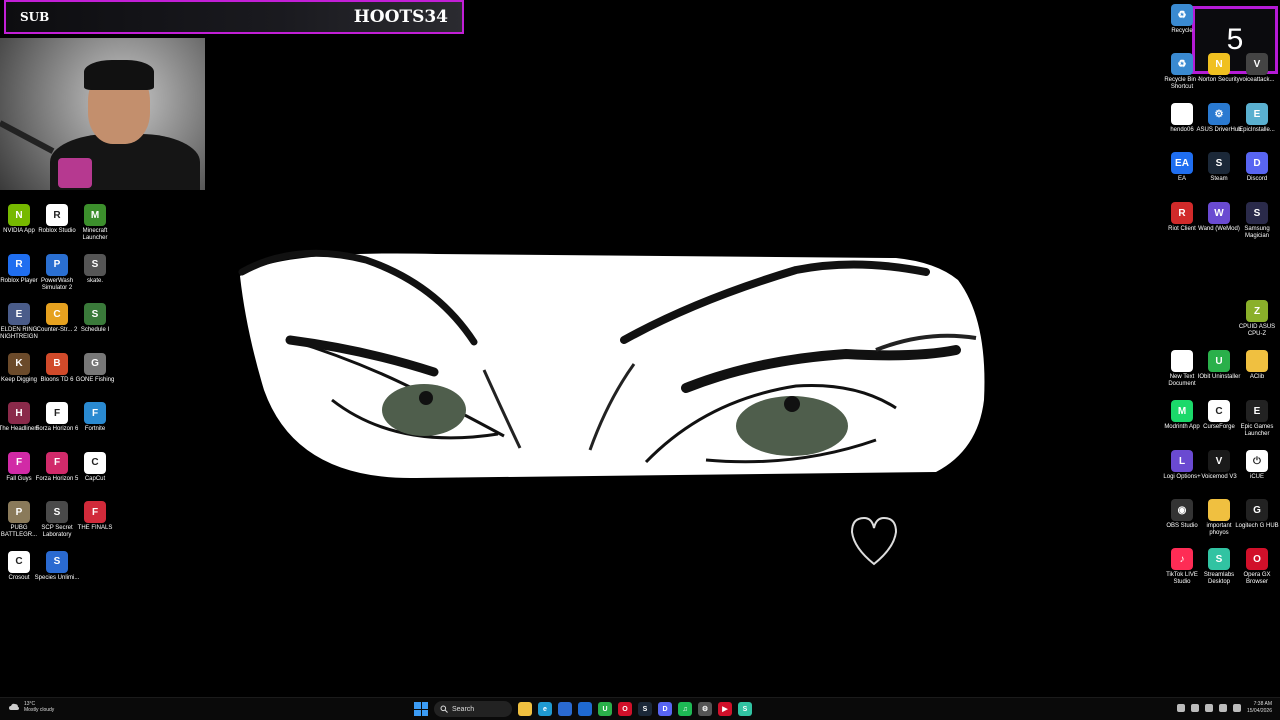  What do you see at coordinates (1236, 708) in the screenshot?
I see `volume-icon` at bounding box center [1236, 708].